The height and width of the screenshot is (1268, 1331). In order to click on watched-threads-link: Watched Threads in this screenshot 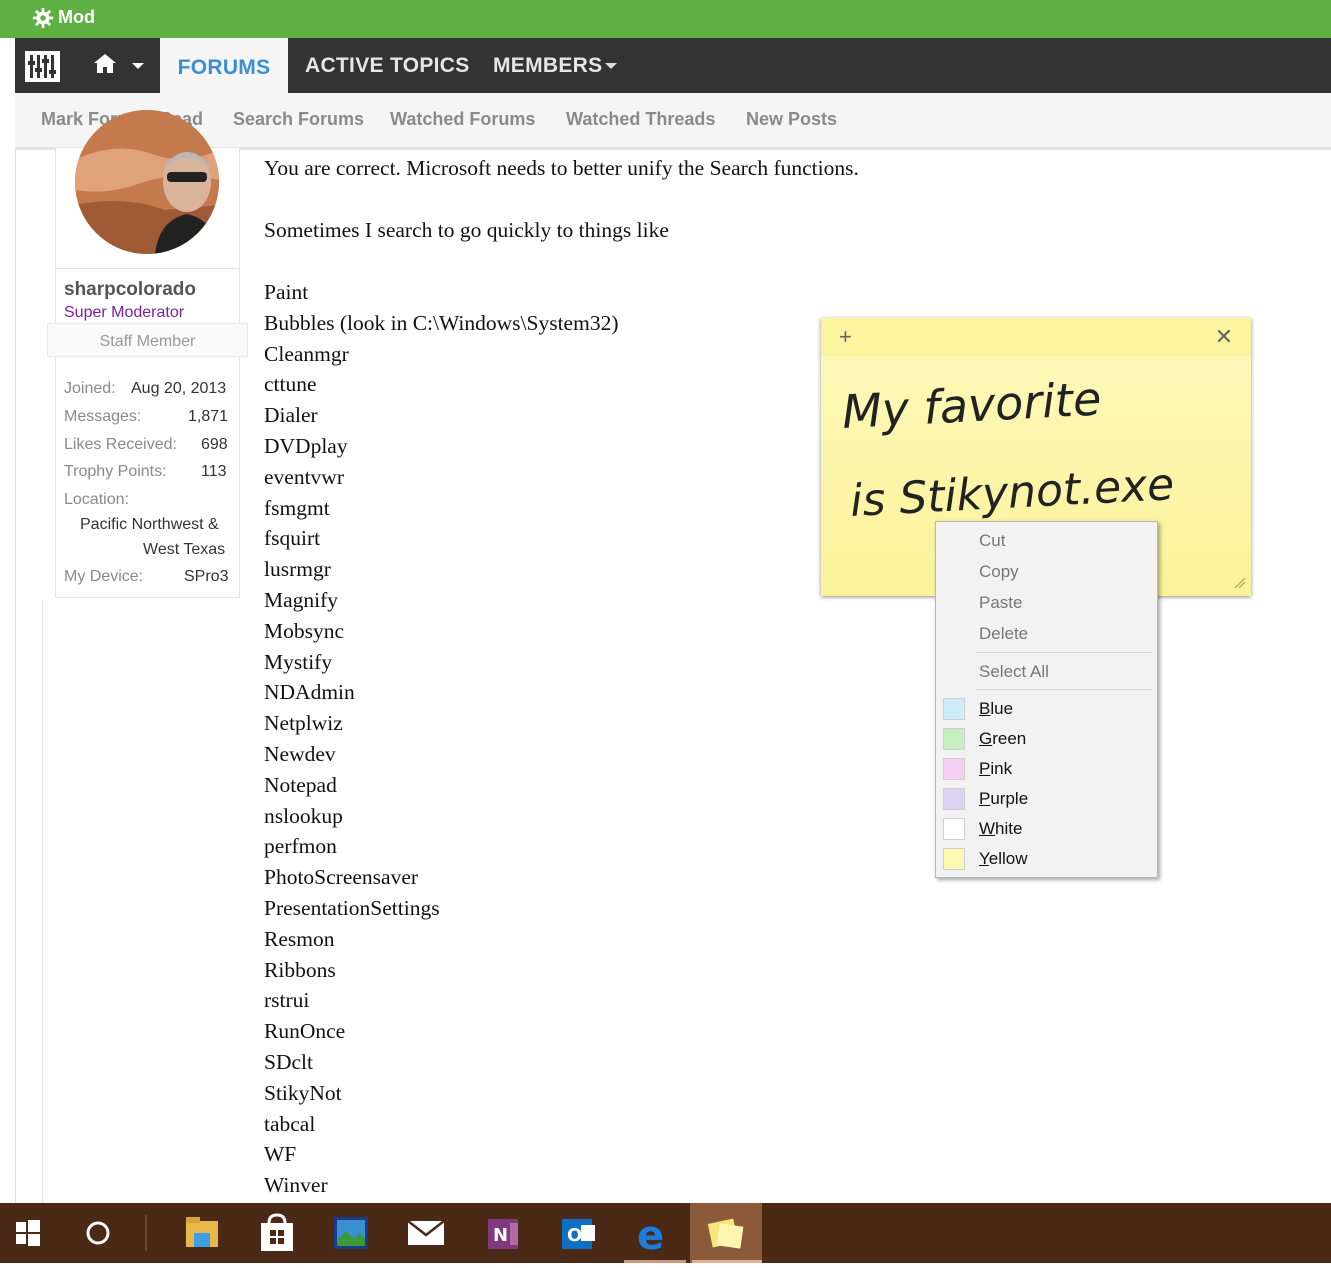, I will do `click(640, 119)`.